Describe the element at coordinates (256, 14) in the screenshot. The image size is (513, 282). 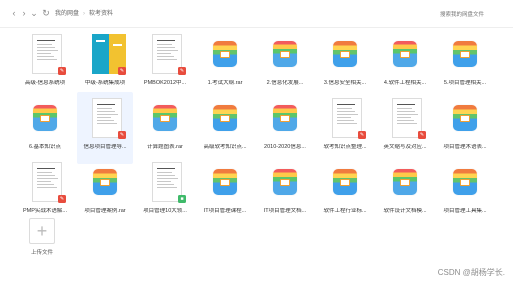
I see `toolbar: ‹ › ⌄ ↻ 我的网盘 › 软考资料` at that location.